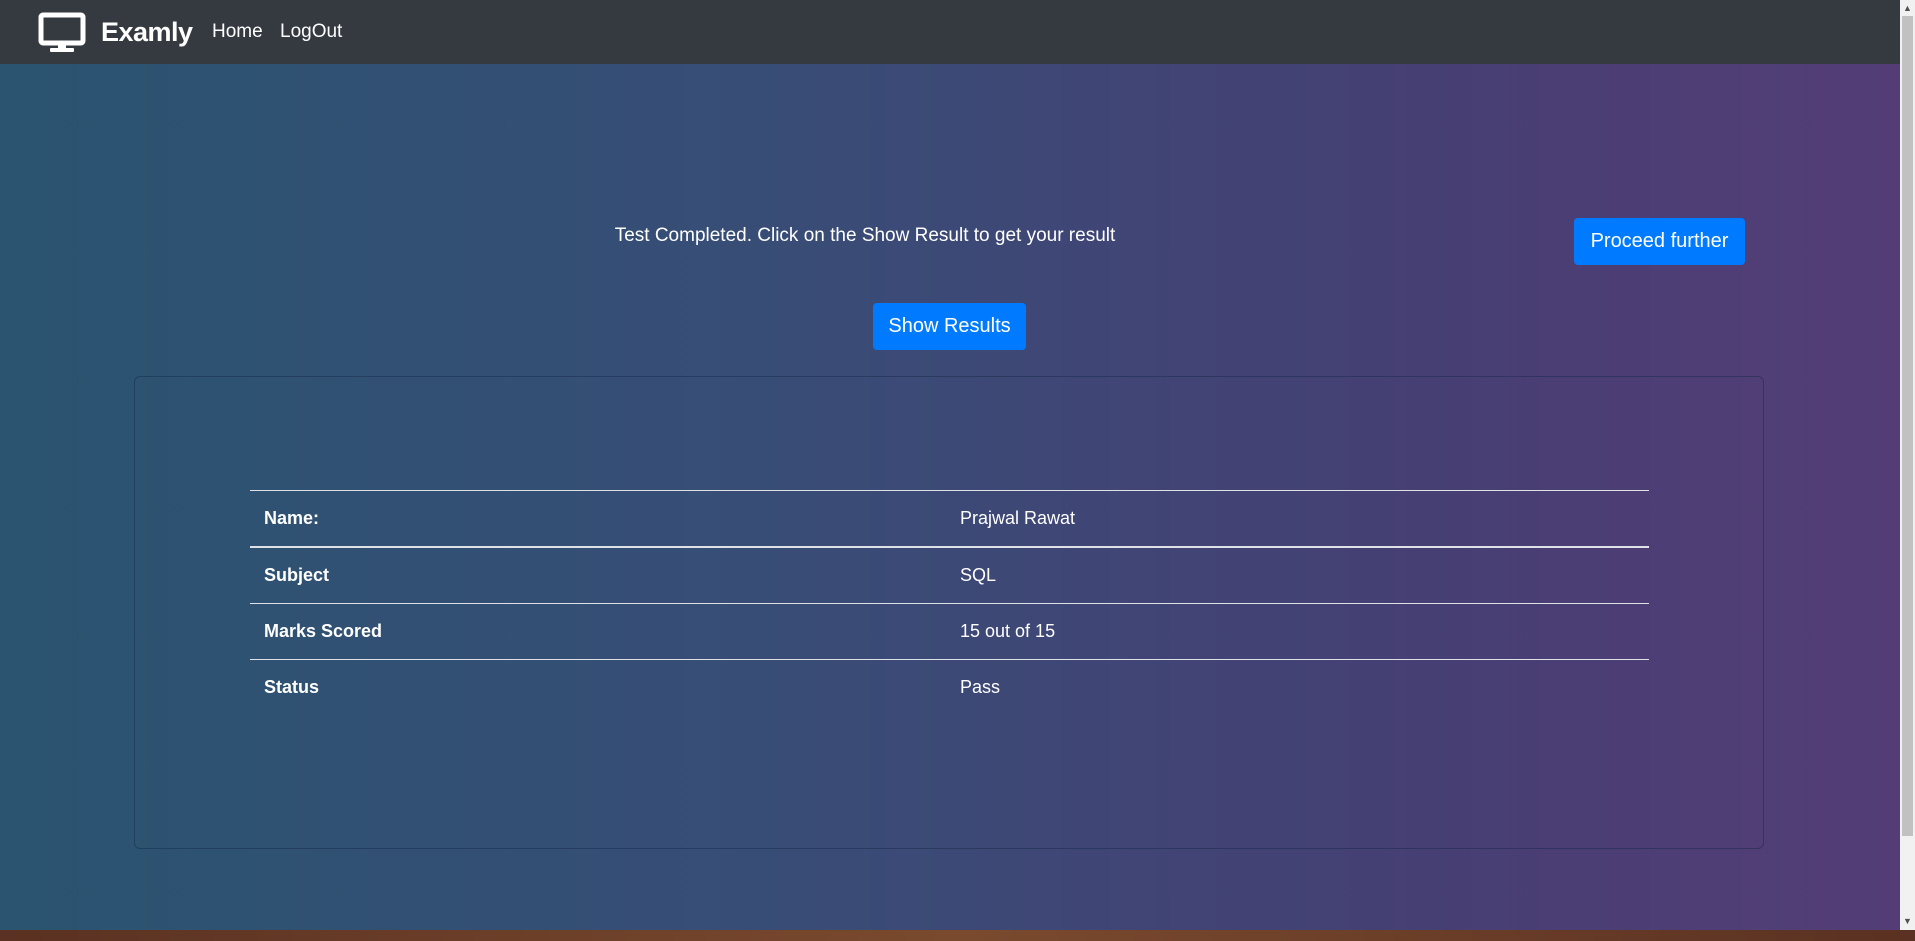  What do you see at coordinates (1297, 687) in the screenshot?
I see `row-value: Pass` at bounding box center [1297, 687].